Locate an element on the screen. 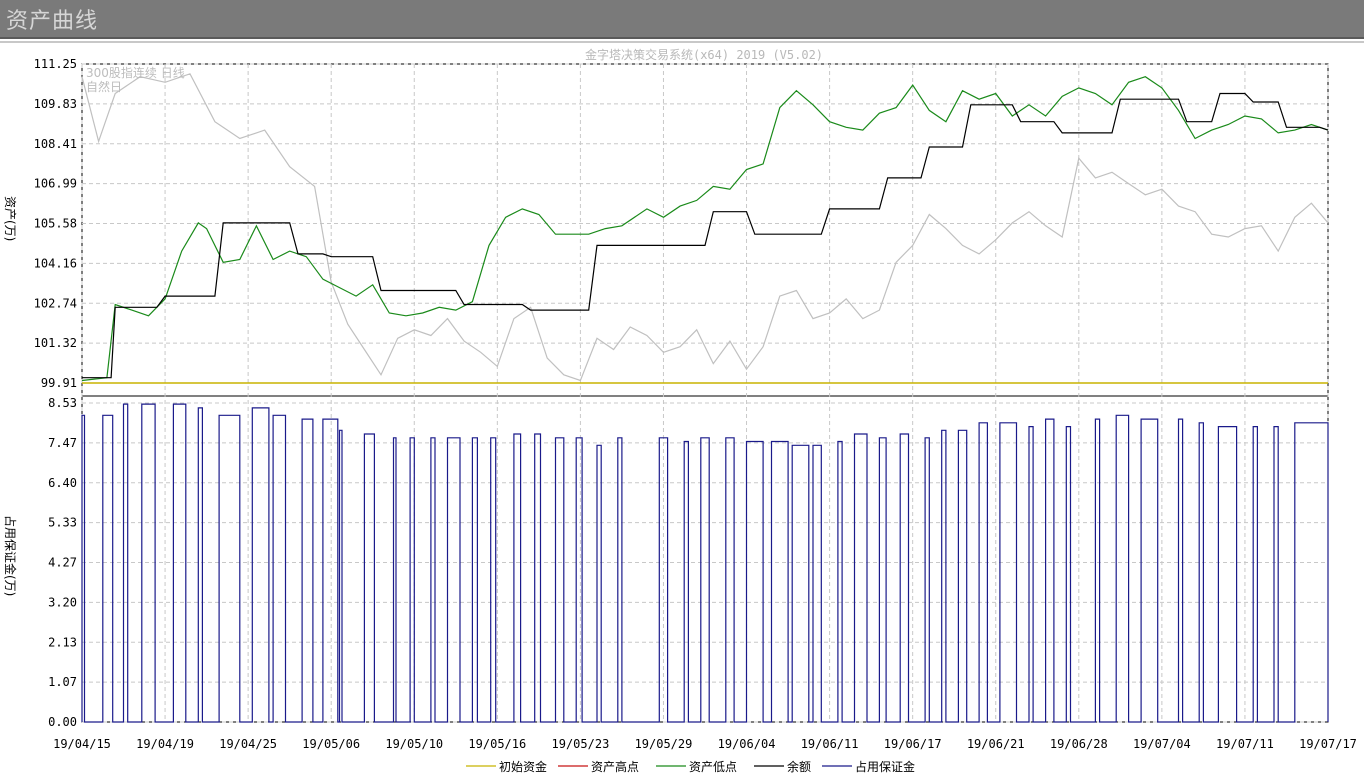 The width and height of the screenshot is (1364, 779). bottom-y-tick-label: 7.47 is located at coordinates (62, 443).